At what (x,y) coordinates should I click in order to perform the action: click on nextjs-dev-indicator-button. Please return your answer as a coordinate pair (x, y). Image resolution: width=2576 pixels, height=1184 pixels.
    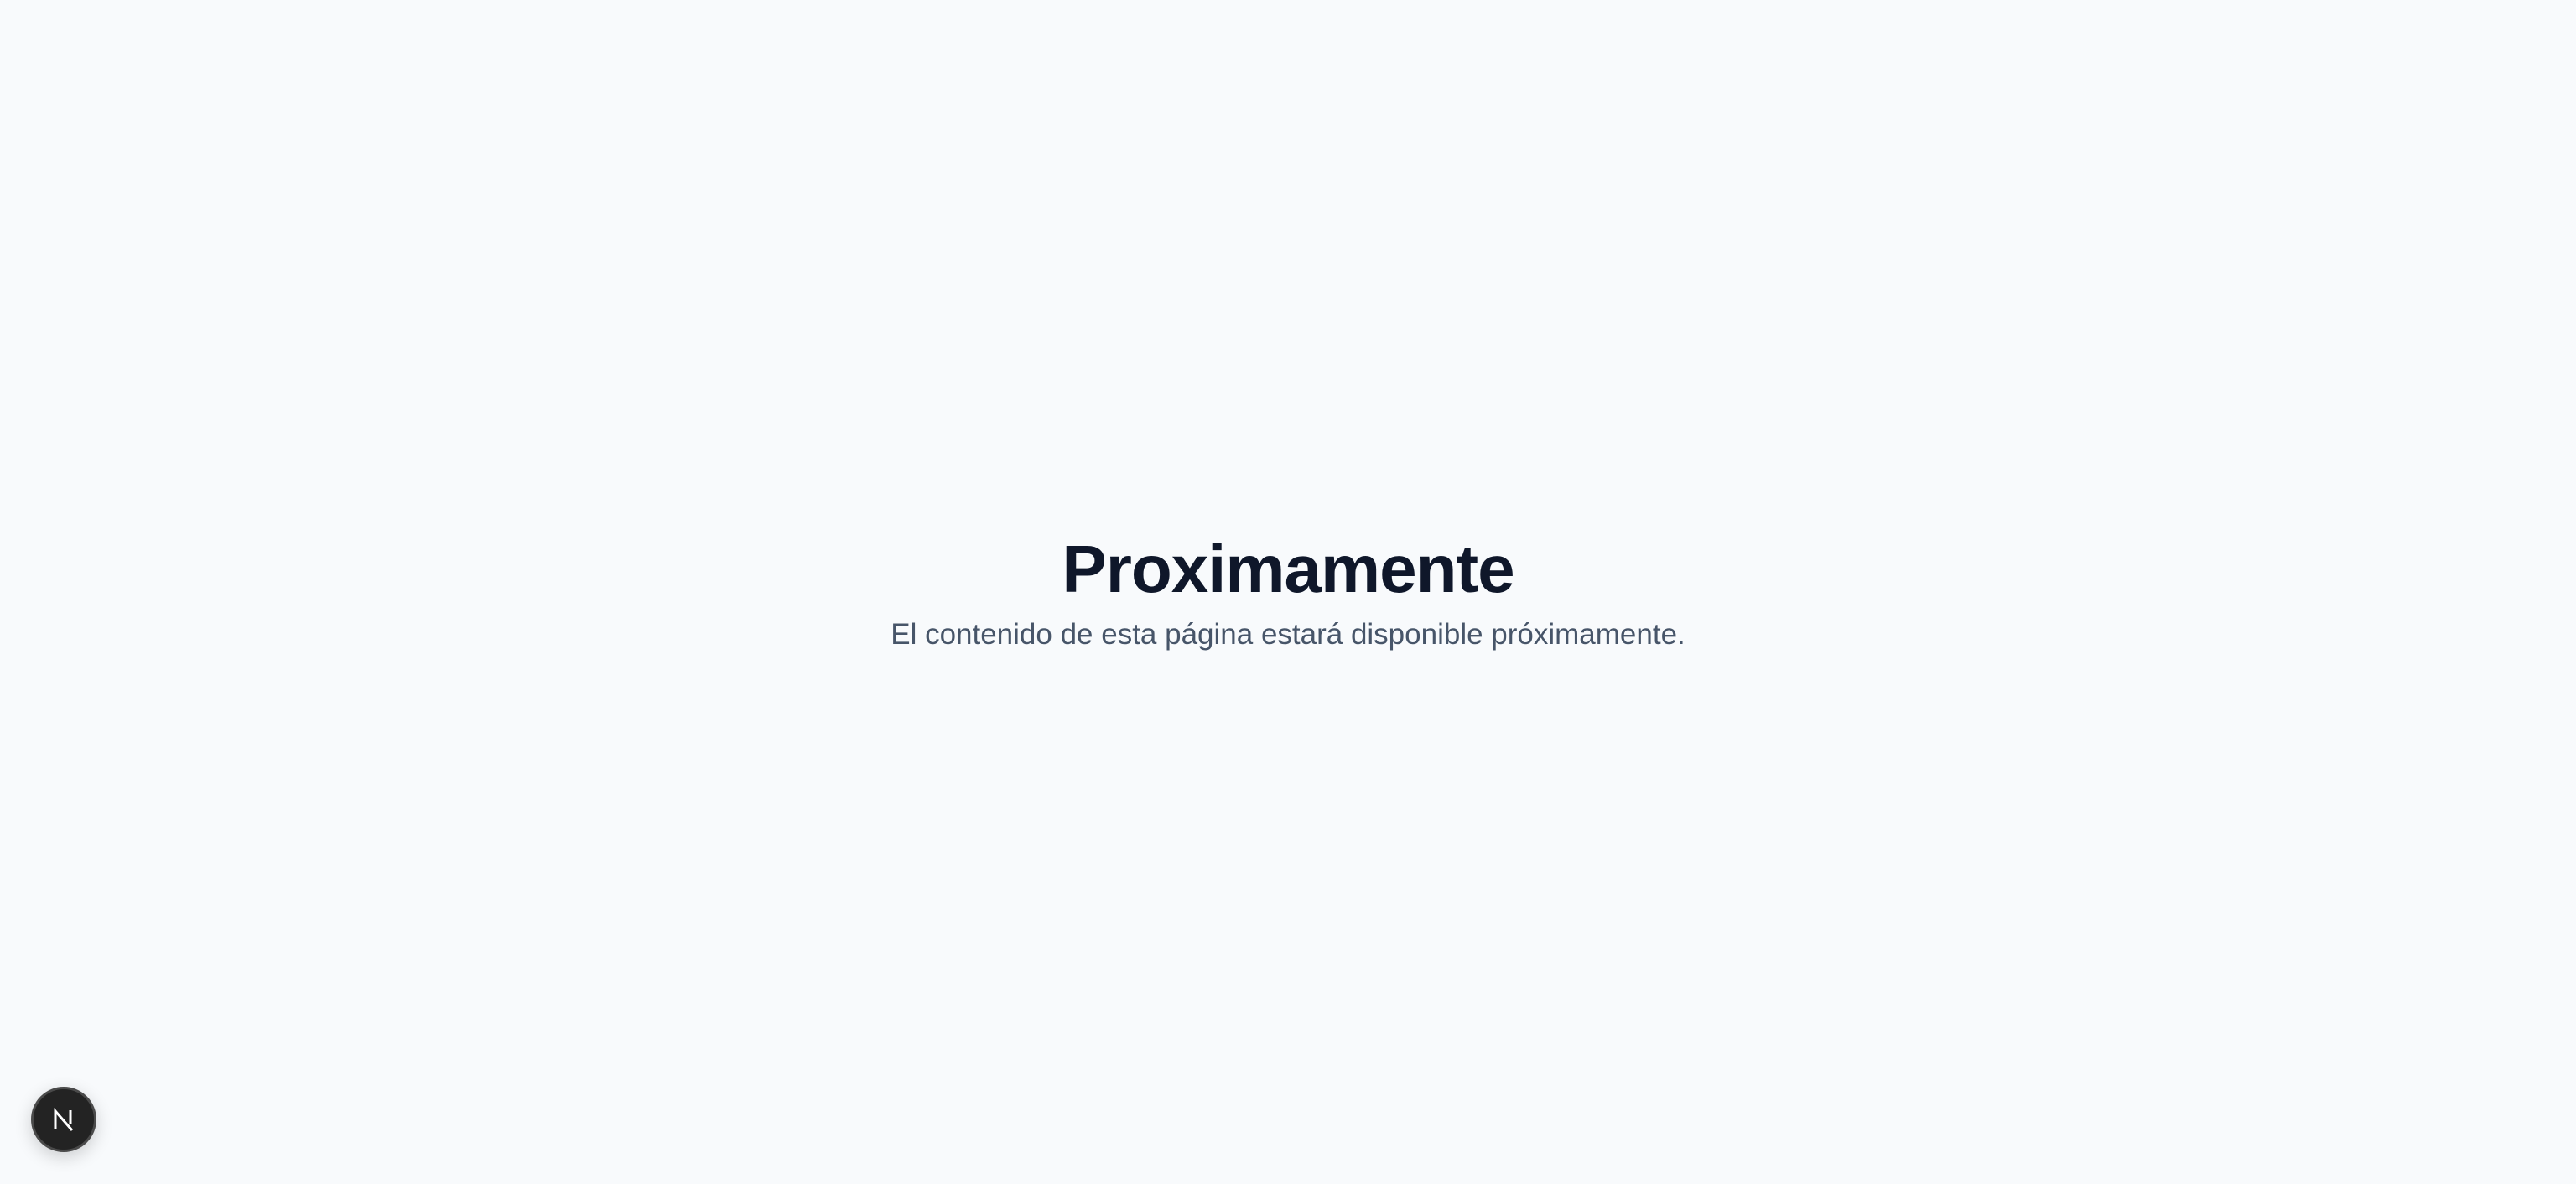
    Looking at the image, I should click on (63, 1119).